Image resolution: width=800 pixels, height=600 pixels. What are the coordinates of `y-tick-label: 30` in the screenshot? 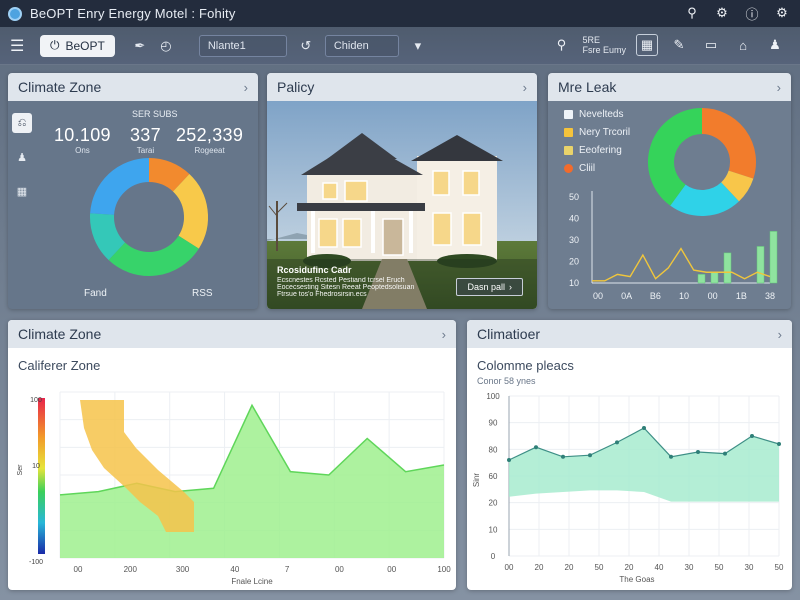 It's located at (574, 240).